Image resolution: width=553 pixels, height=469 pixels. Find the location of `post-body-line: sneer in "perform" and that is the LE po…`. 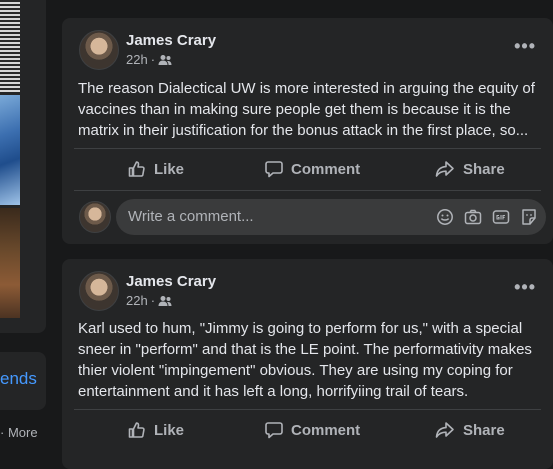

post-body-line: sneer in "perform" and that is the LE po… is located at coordinates (305, 349).